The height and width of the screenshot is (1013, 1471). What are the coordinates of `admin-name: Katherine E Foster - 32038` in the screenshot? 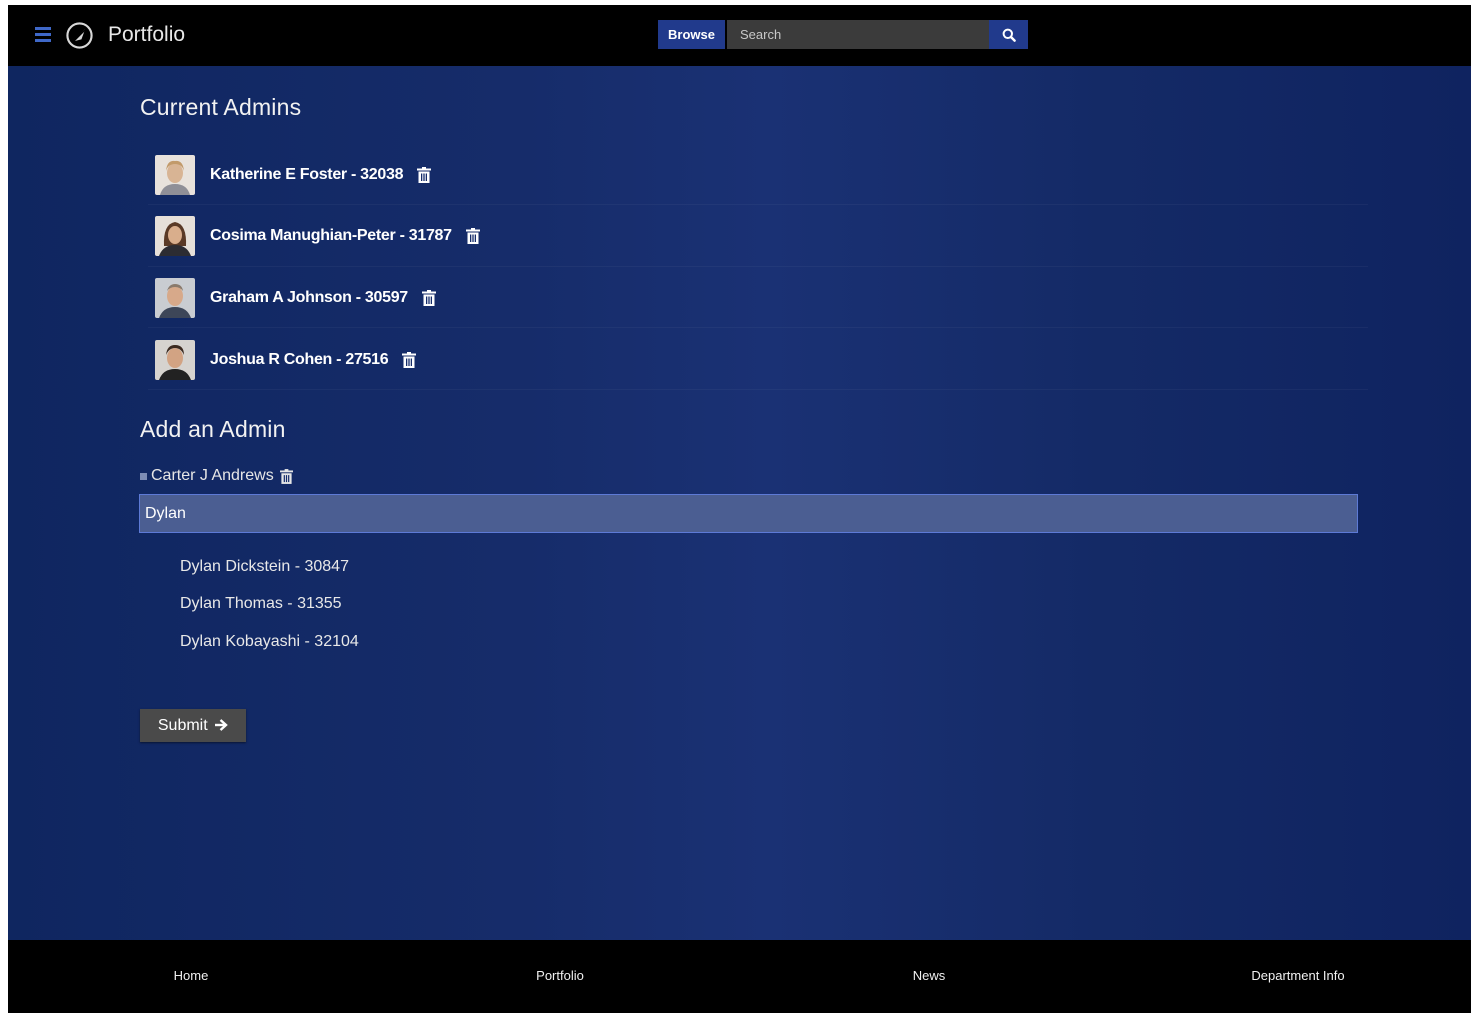 It's located at (307, 174).